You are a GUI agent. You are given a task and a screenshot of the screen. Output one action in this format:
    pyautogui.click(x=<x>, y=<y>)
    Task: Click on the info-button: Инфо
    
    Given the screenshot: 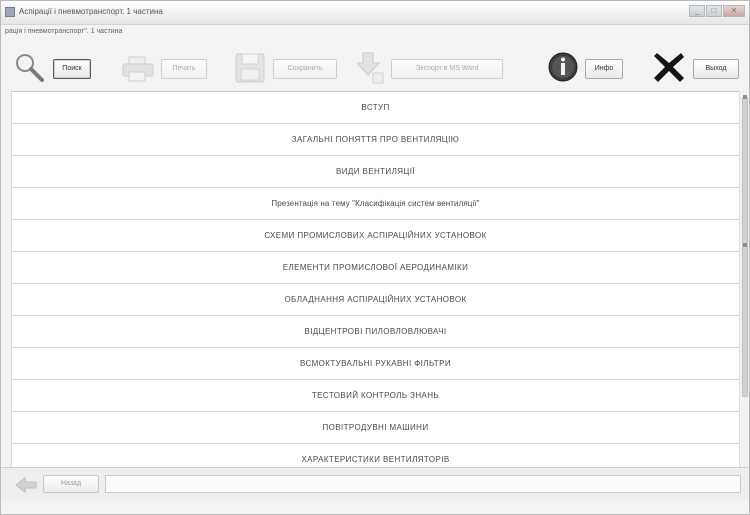 What is the action you would take?
    pyautogui.click(x=604, y=69)
    